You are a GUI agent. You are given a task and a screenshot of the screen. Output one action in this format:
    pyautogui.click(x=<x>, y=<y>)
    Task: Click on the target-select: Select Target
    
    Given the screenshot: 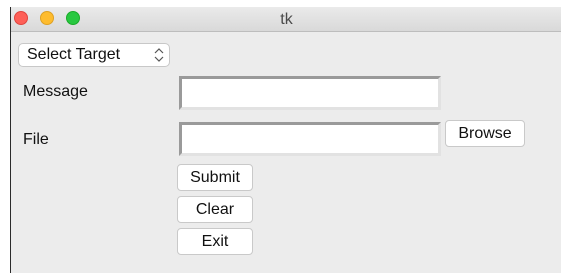 What is the action you would take?
    pyautogui.click(x=94, y=55)
    